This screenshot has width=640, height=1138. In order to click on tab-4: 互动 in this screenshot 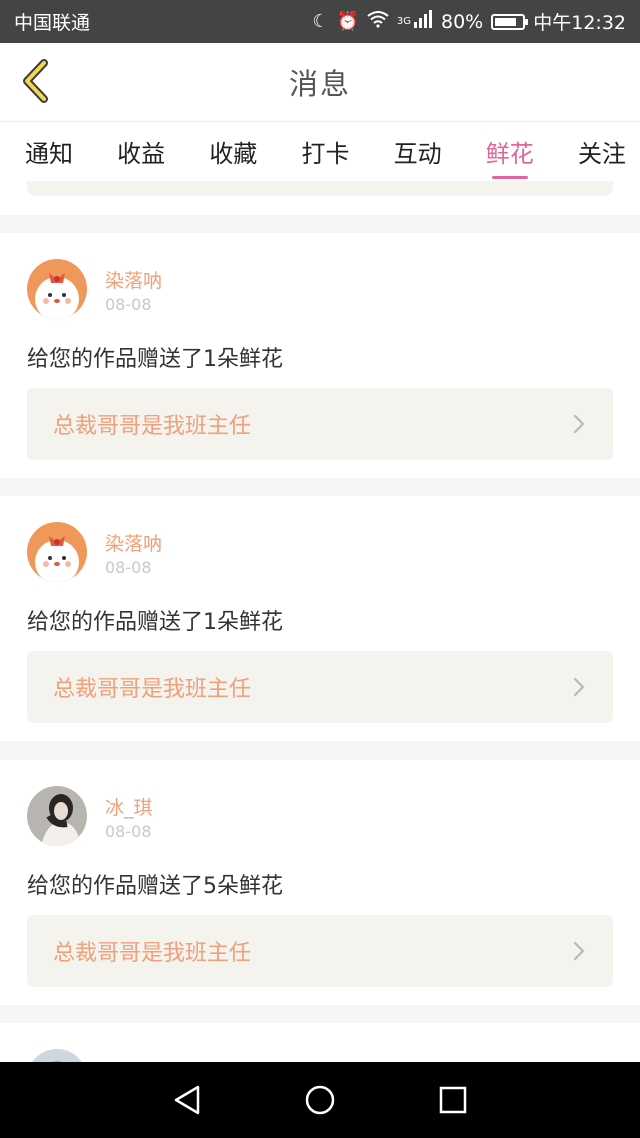, I will do `click(418, 151)`.